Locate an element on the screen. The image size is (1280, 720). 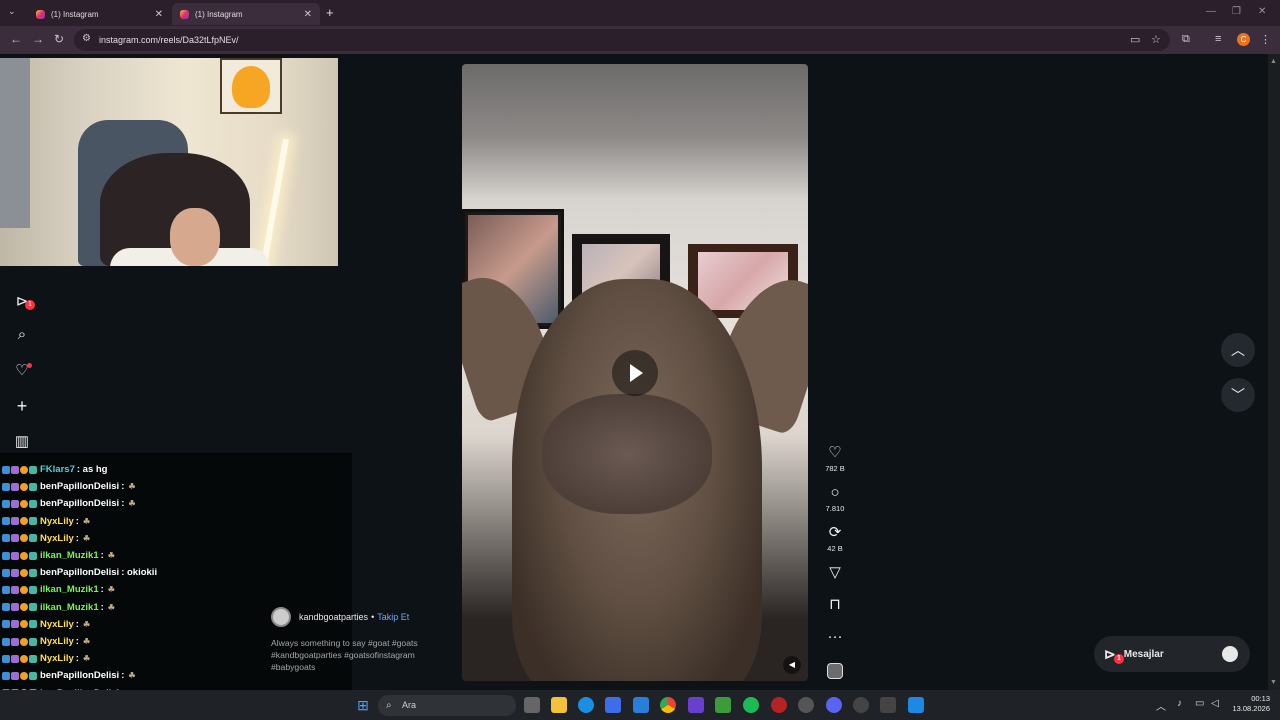
follow-button: Takip Et is located at coordinates (393, 617).